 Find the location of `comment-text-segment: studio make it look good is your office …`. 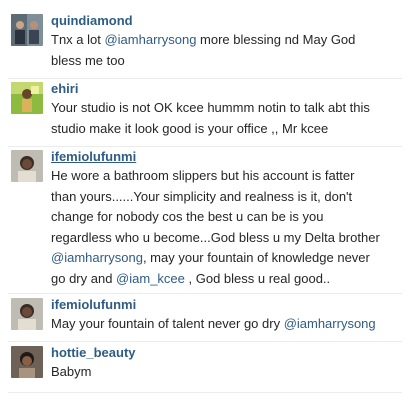

comment-text-segment: studio make it look good is your office … is located at coordinates (190, 128).